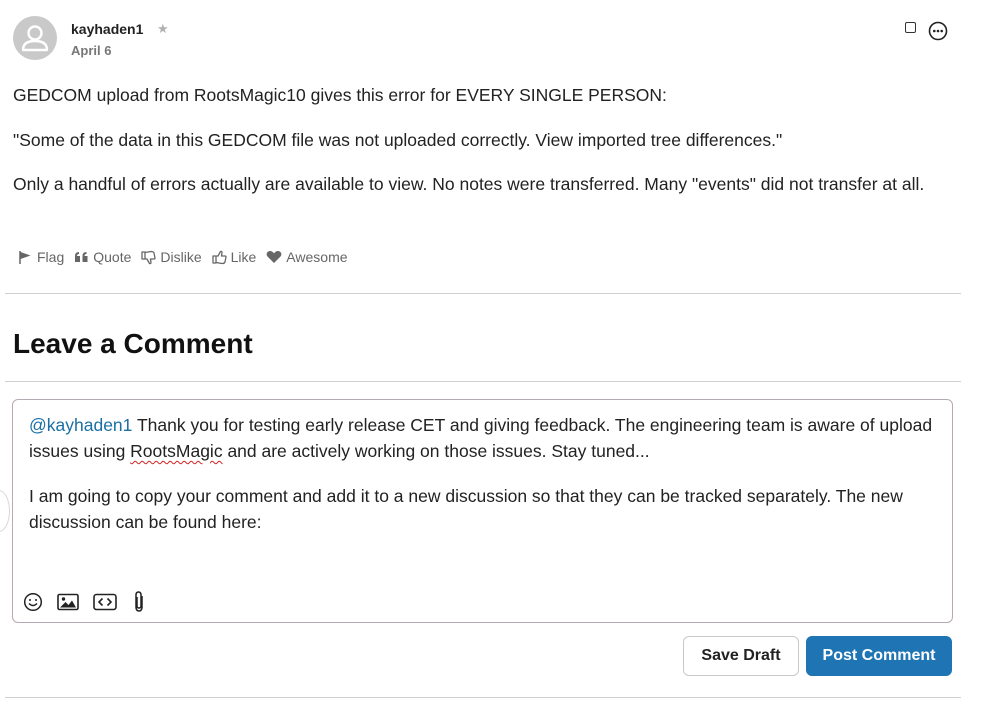 This screenshot has height=725, width=1008. Describe the element at coordinates (243, 257) in the screenshot. I see `like-label: Like` at that location.